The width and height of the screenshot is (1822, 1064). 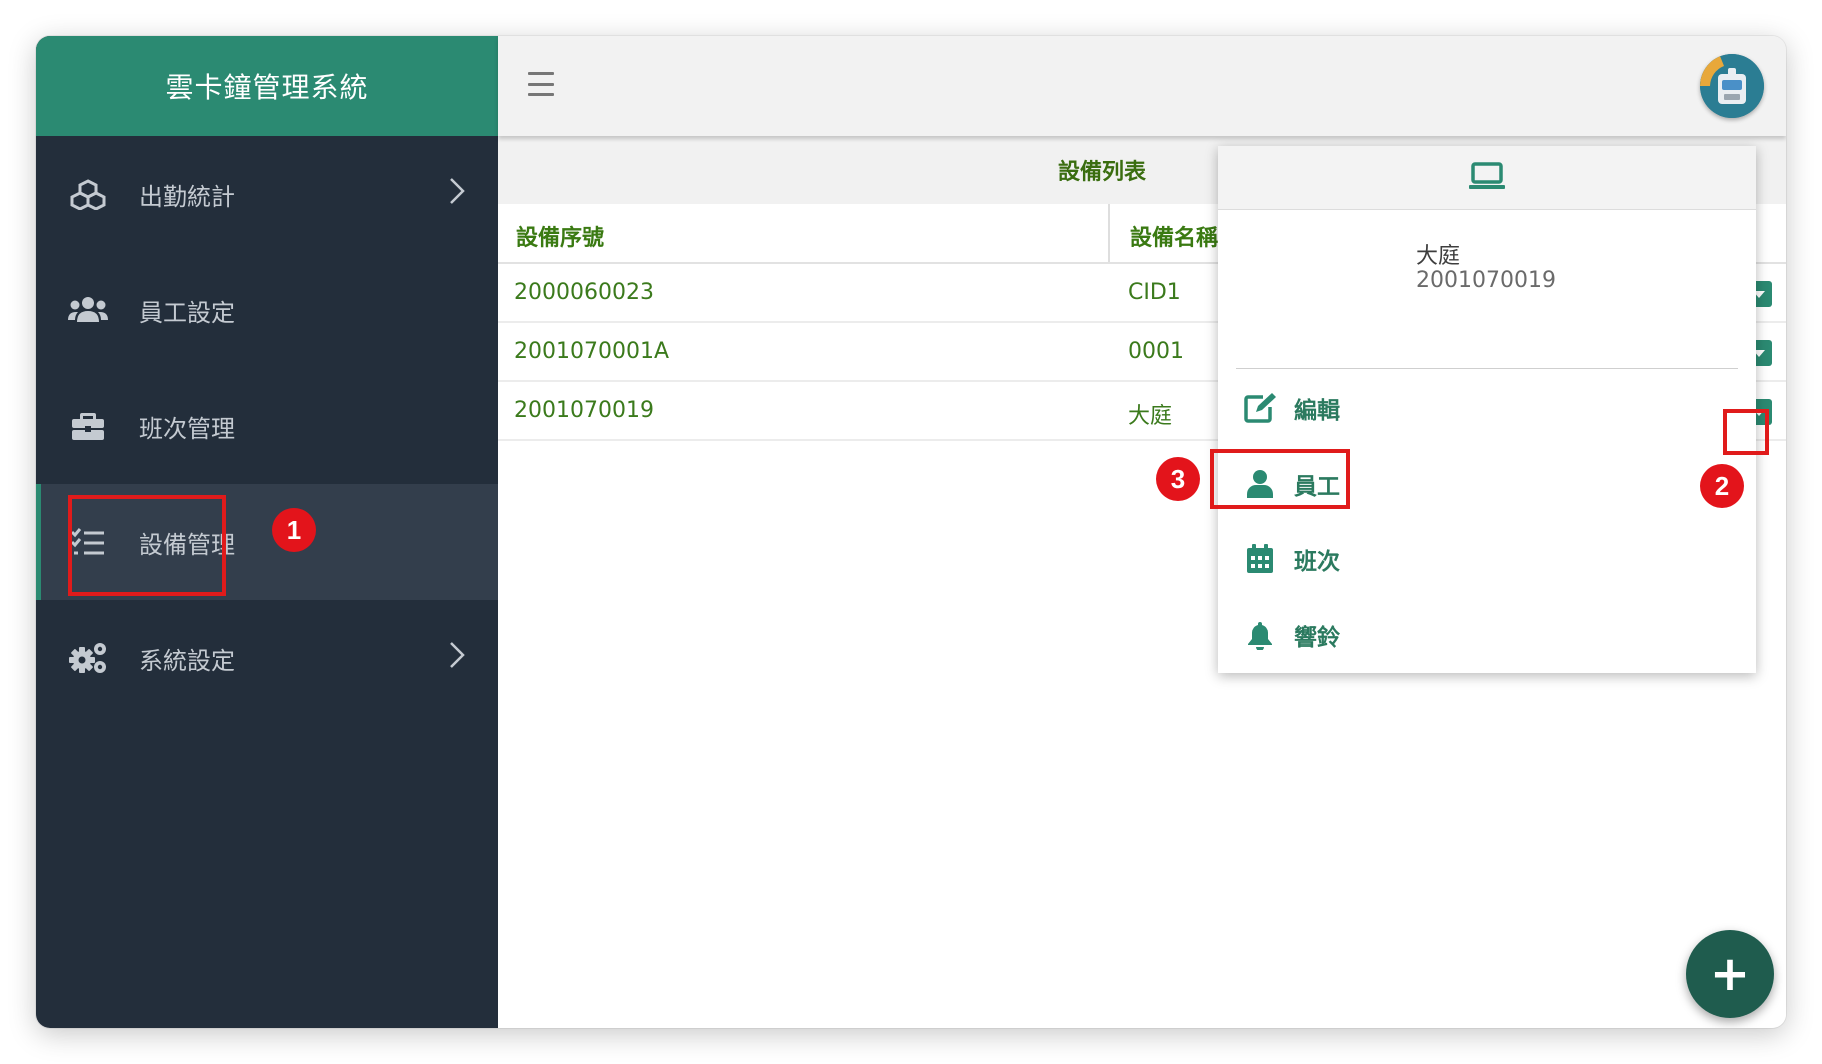 I want to click on sidebar-item-label: 設備管理, so click(x=187, y=544).